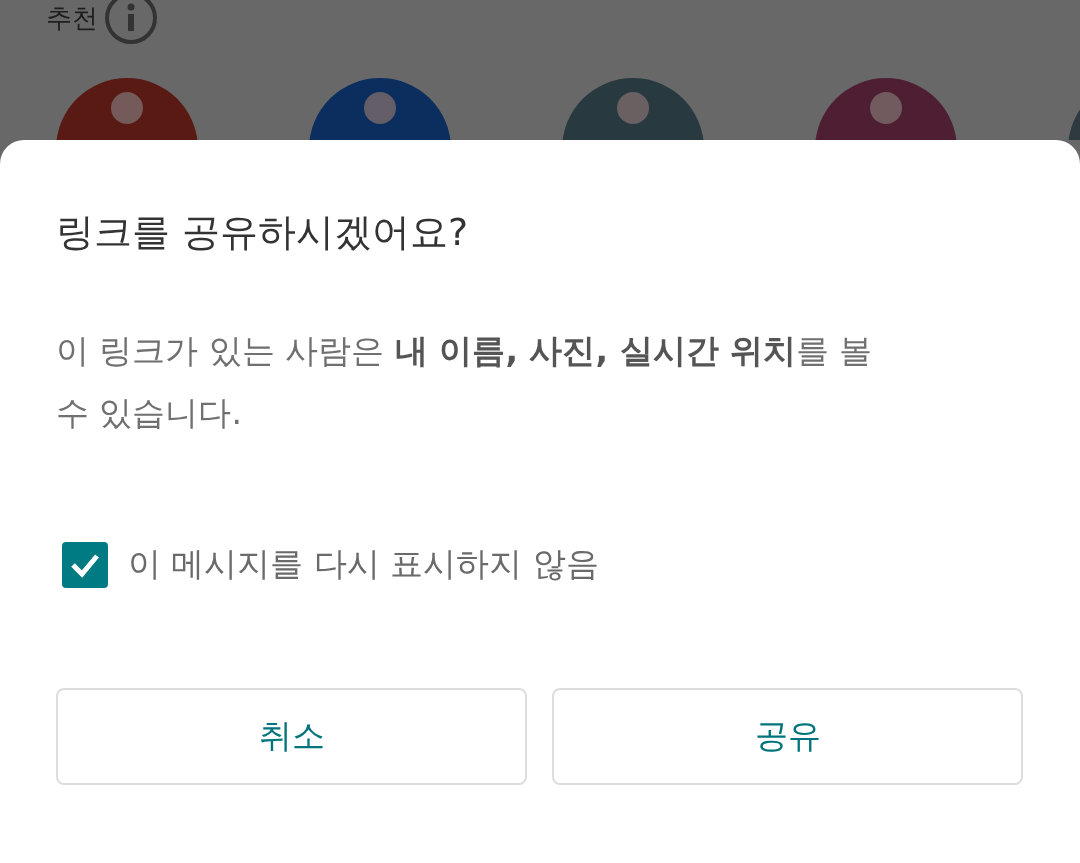 Image resolution: width=1080 pixels, height=863 pixels. What do you see at coordinates (131, 22) in the screenshot?
I see `info-icon` at bounding box center [131, 22].